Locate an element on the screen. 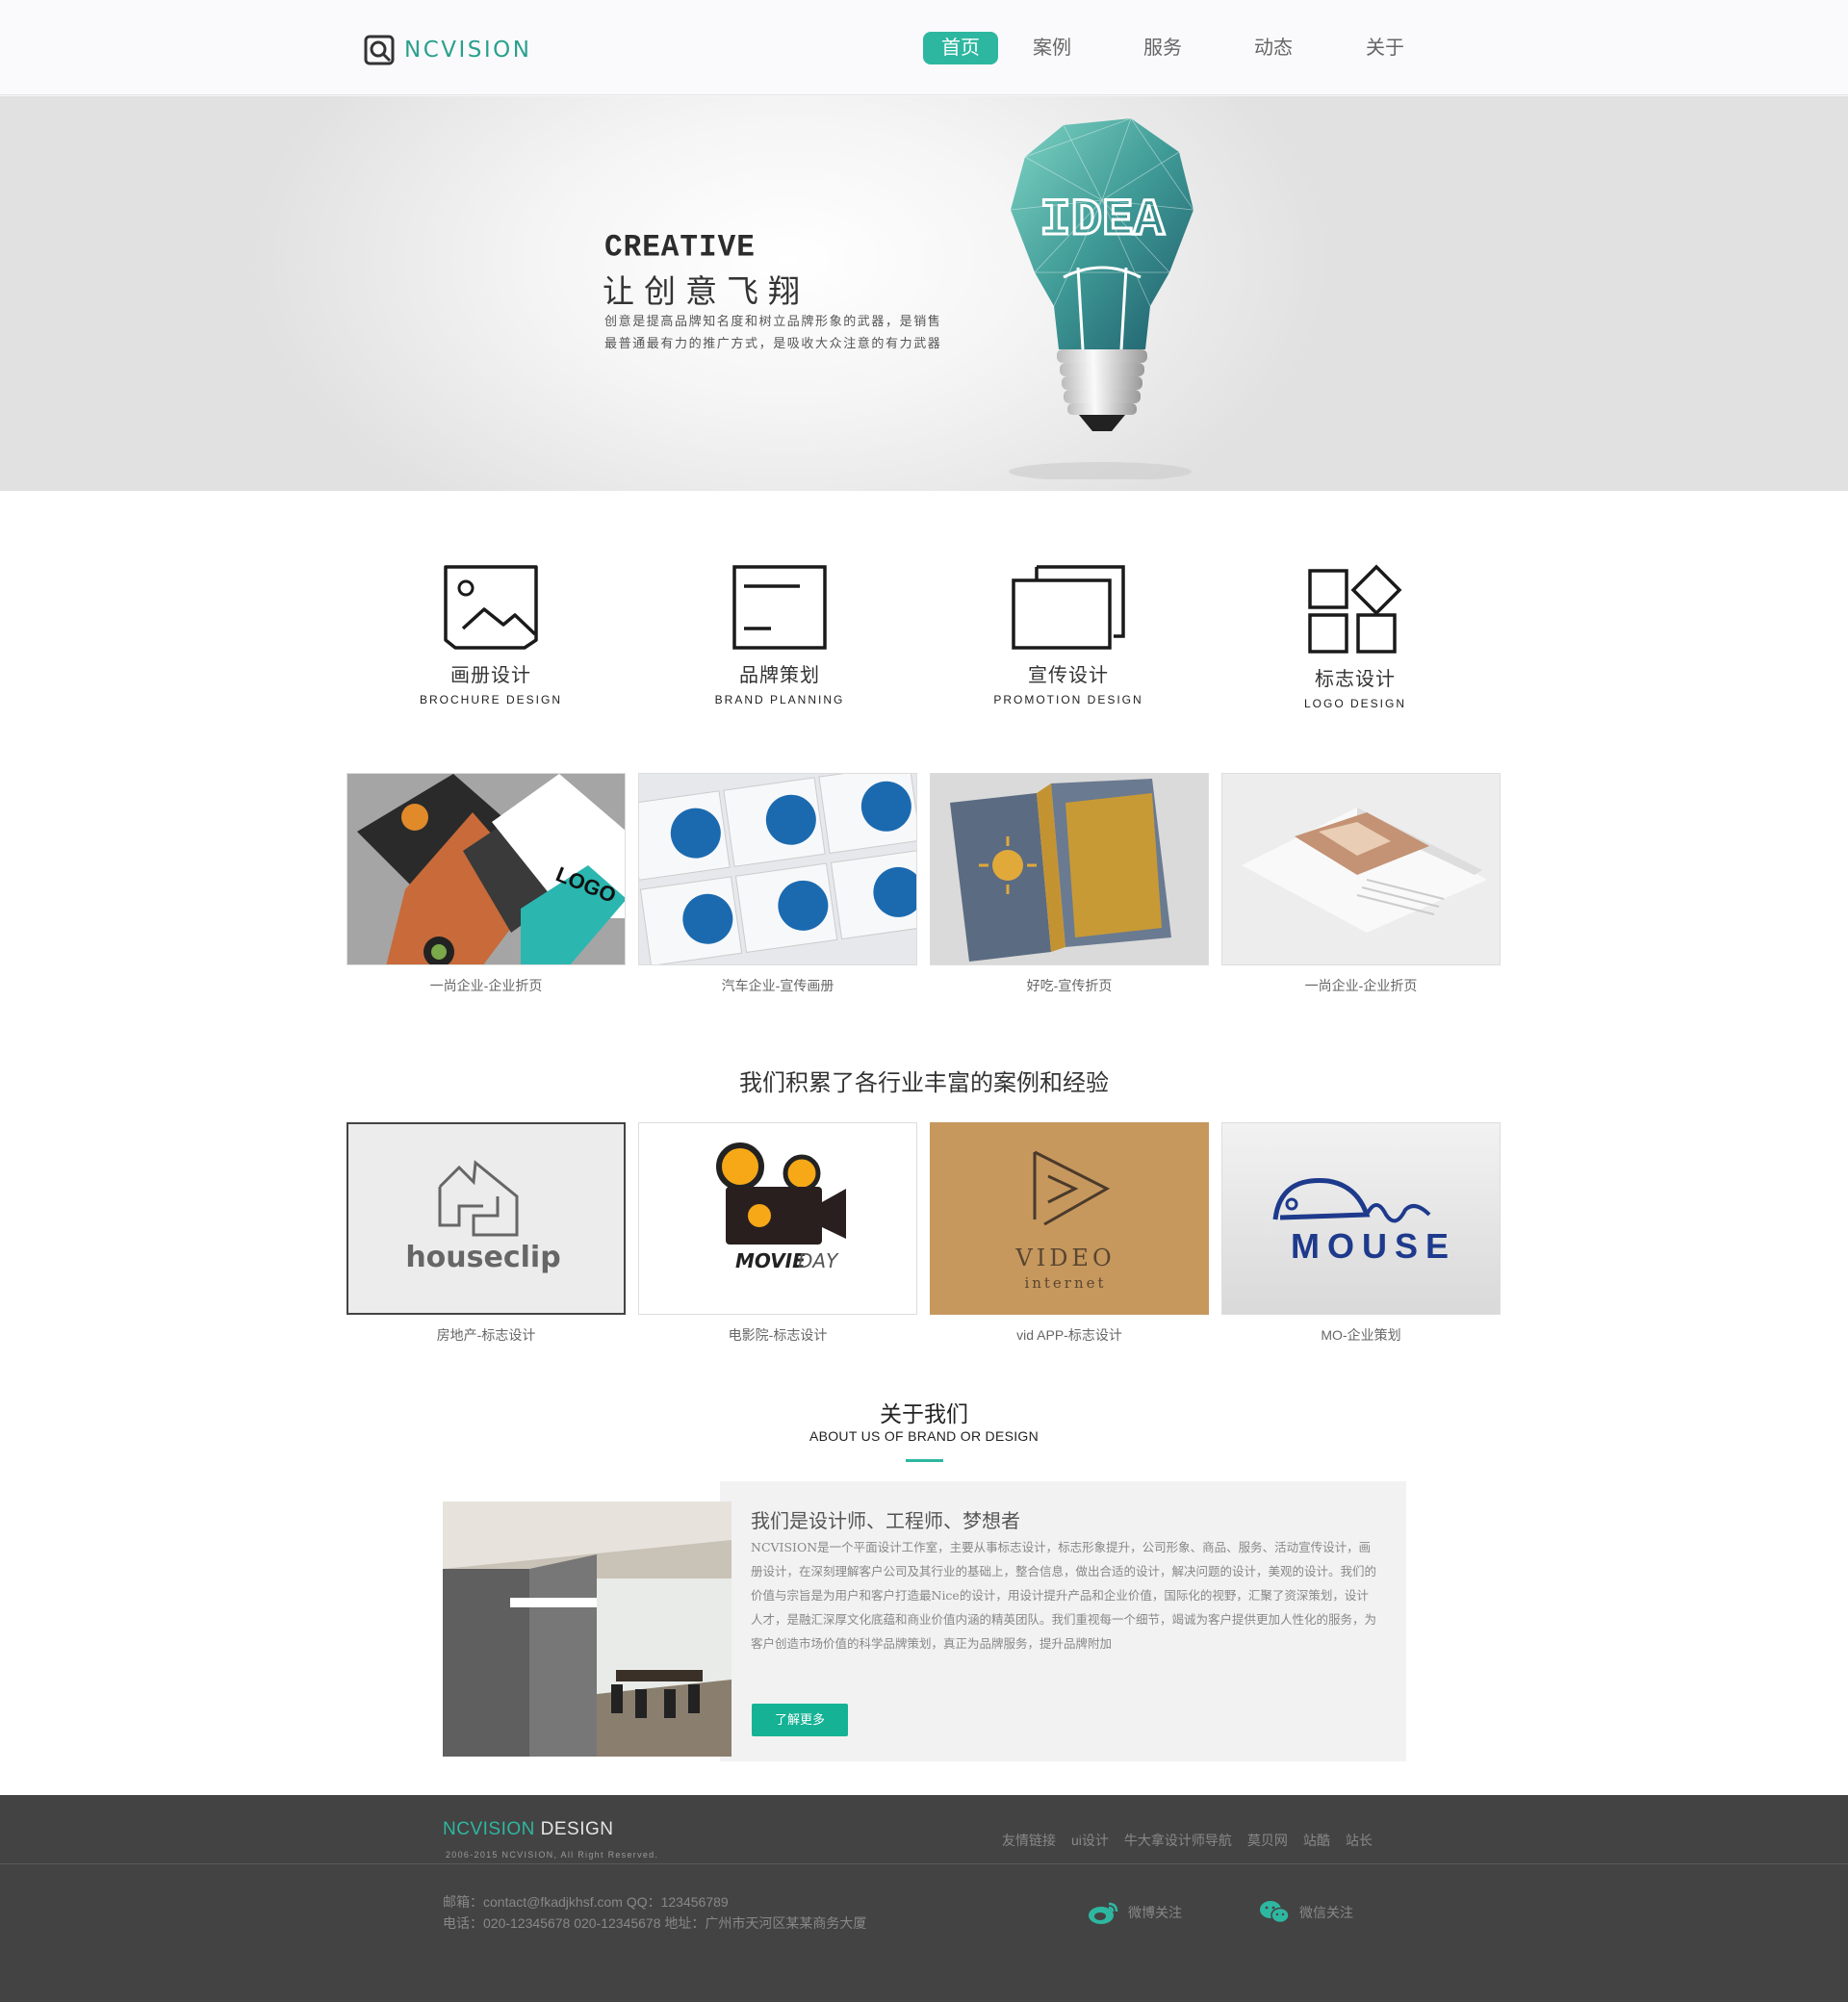 The width and height of the screenshot is (1848, 2002). document-icon is located at coordinates (779, 607).